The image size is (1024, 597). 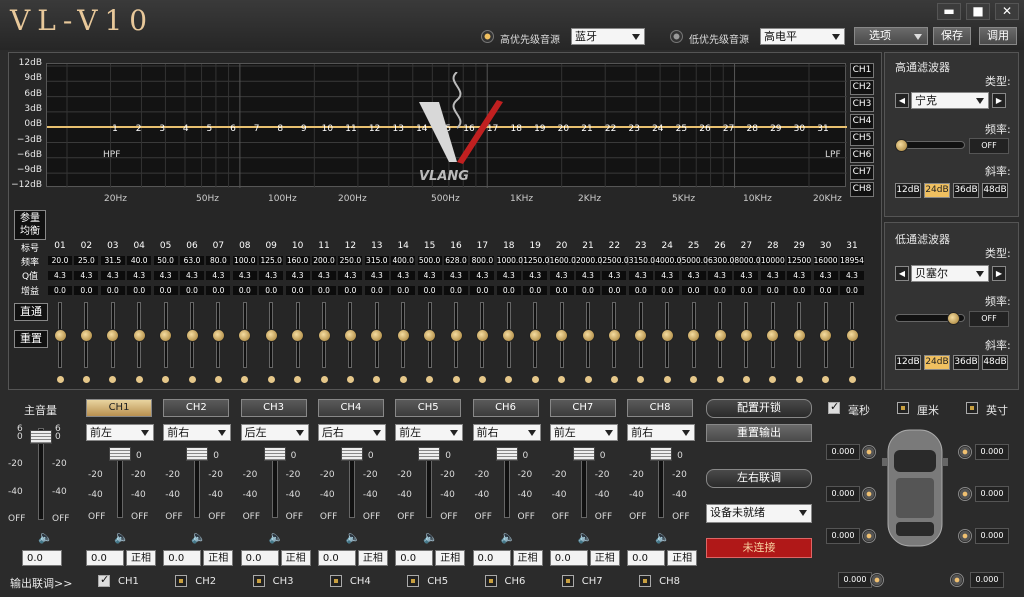 I want to click on band-freq: 800.0, so click(x=482, y=260).